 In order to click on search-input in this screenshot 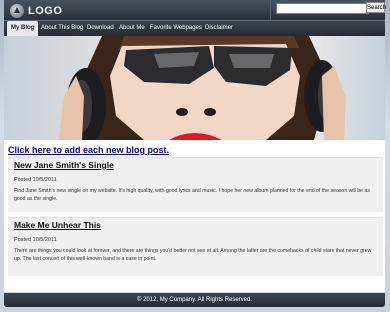, I will do `click(322, 8)`.